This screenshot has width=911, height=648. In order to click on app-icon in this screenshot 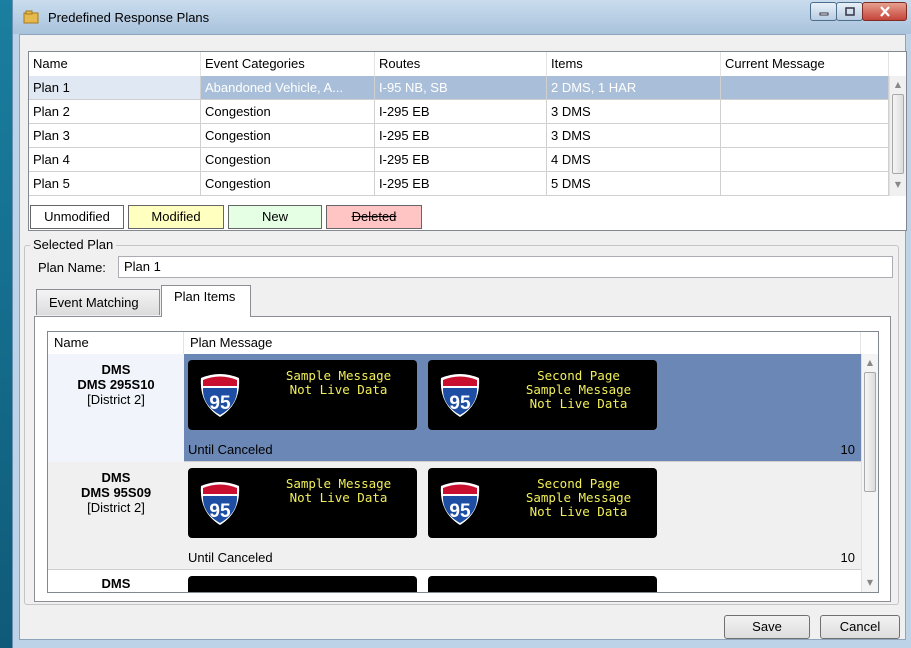, I will do `click(31, 17)`.